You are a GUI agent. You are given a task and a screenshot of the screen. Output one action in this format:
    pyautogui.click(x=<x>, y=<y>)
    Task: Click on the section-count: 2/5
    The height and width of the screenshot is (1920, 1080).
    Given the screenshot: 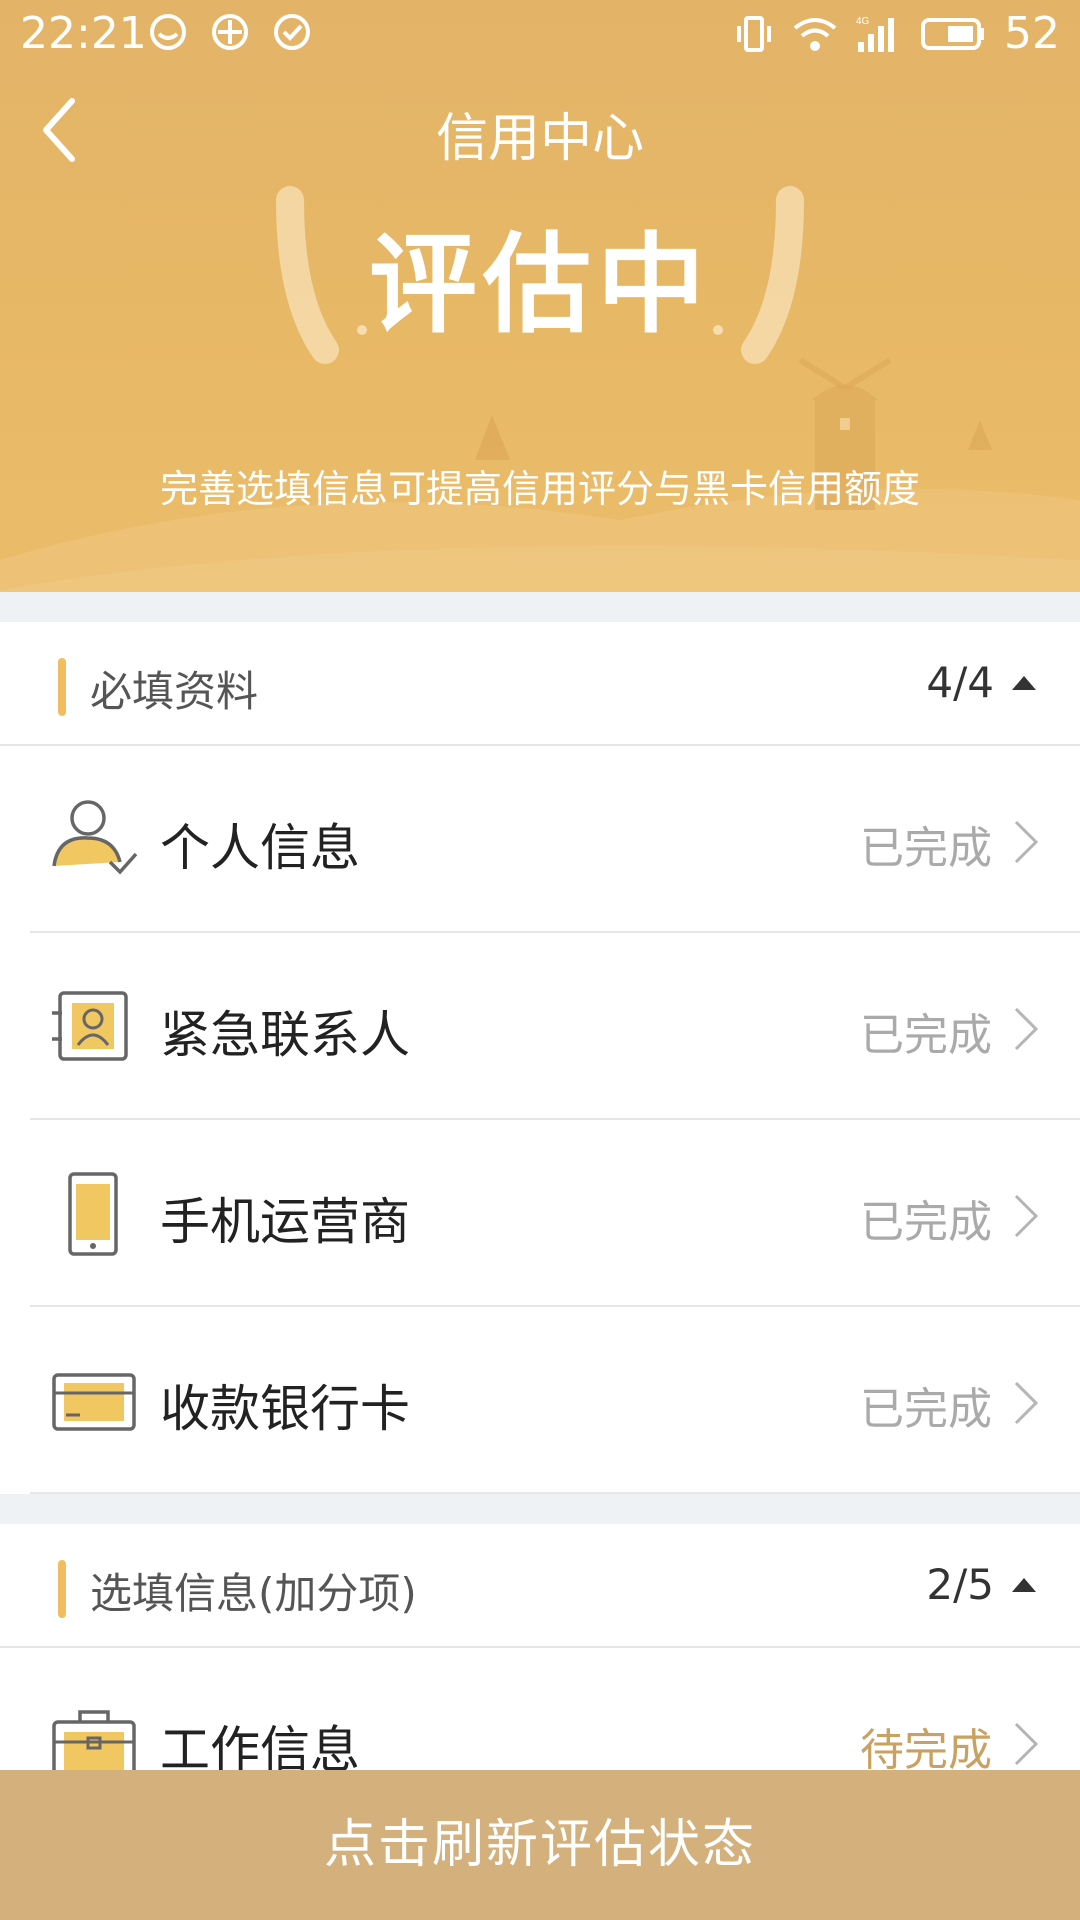 What is the action you would take?
    pyautogui.click(x=960, y=1584)
    